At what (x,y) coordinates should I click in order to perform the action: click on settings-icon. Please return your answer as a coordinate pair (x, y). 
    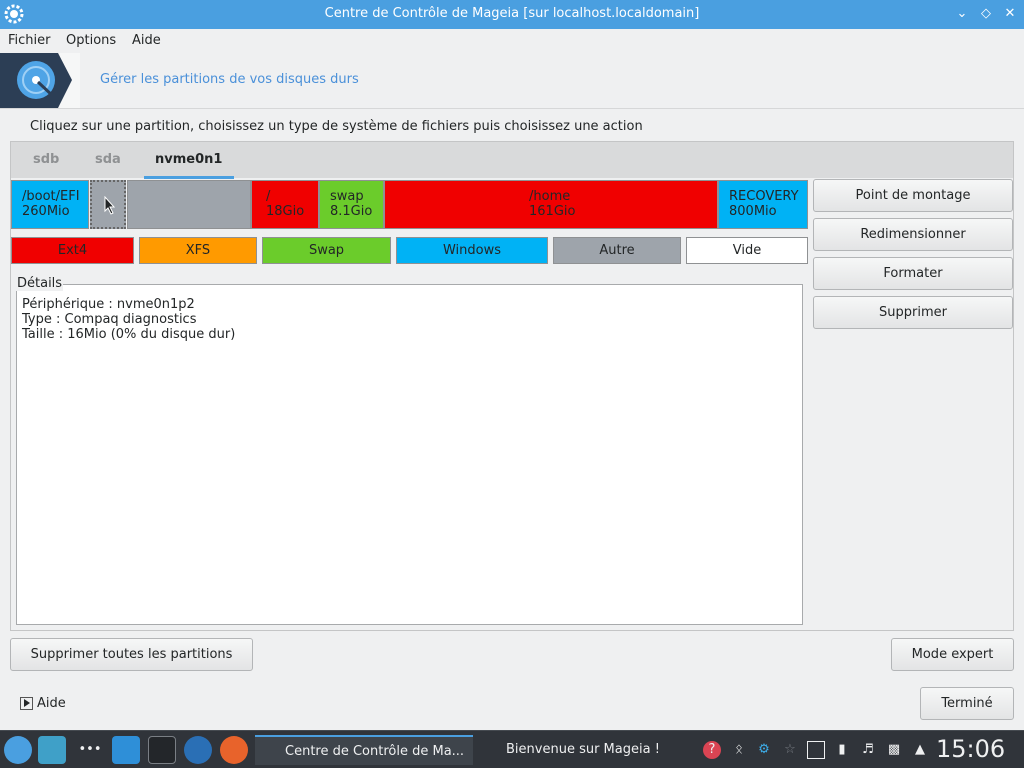
    Looking at the image, I should click on (162, 750).